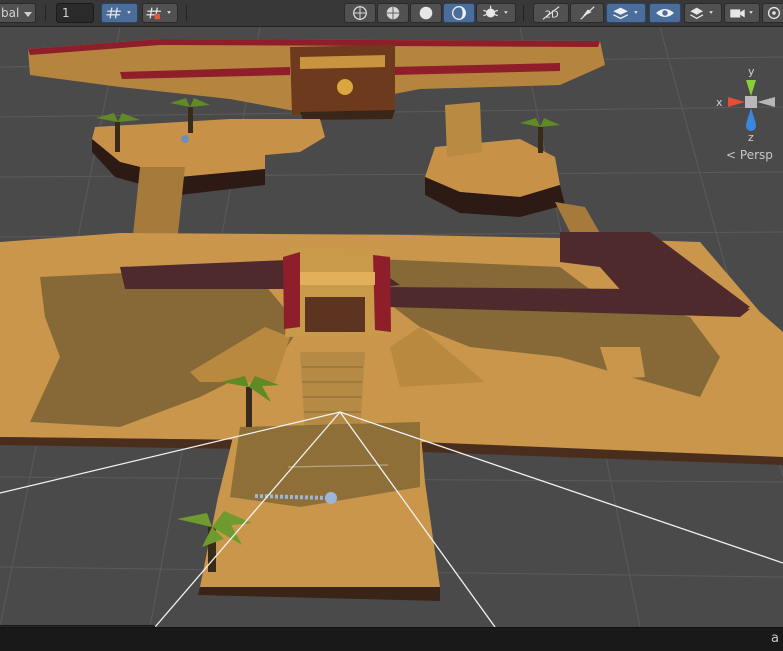  I want to click on svg-text: 2D, so click(552, 15).